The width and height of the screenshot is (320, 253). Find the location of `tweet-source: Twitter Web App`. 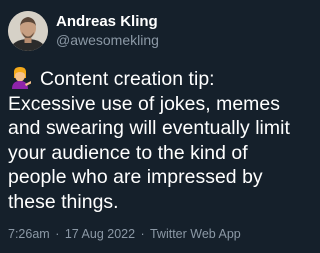

tweet-source: Twitter Web App is located at coordinates (195, 234).